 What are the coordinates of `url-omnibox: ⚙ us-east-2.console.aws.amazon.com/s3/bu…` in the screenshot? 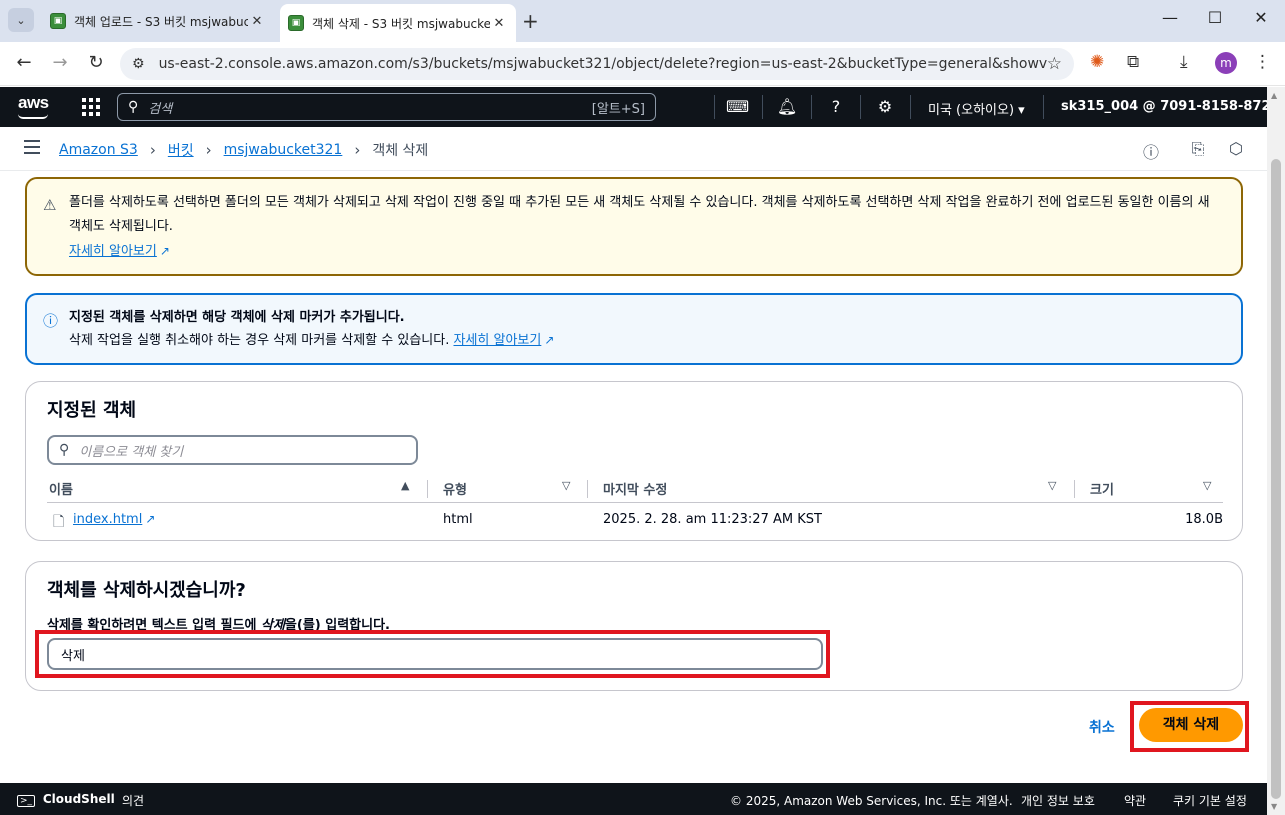 It's located at (597, 64).